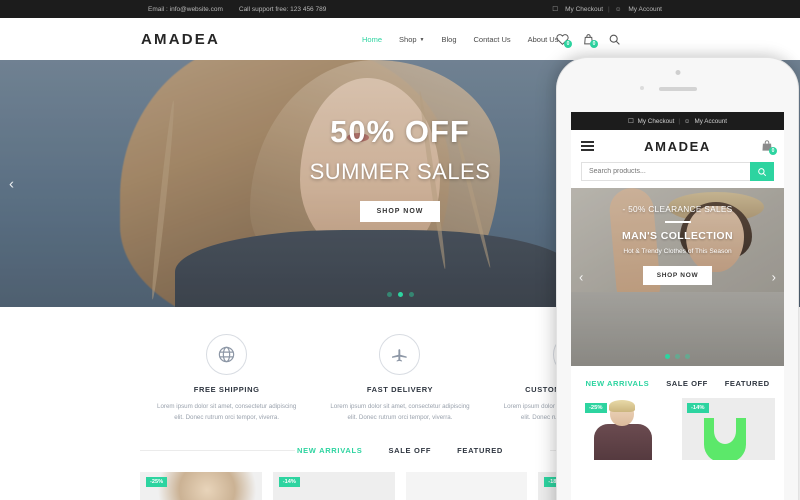 The image size is (800, 500). I want to click on product-discount-badge: -25%, so click(157, 481).